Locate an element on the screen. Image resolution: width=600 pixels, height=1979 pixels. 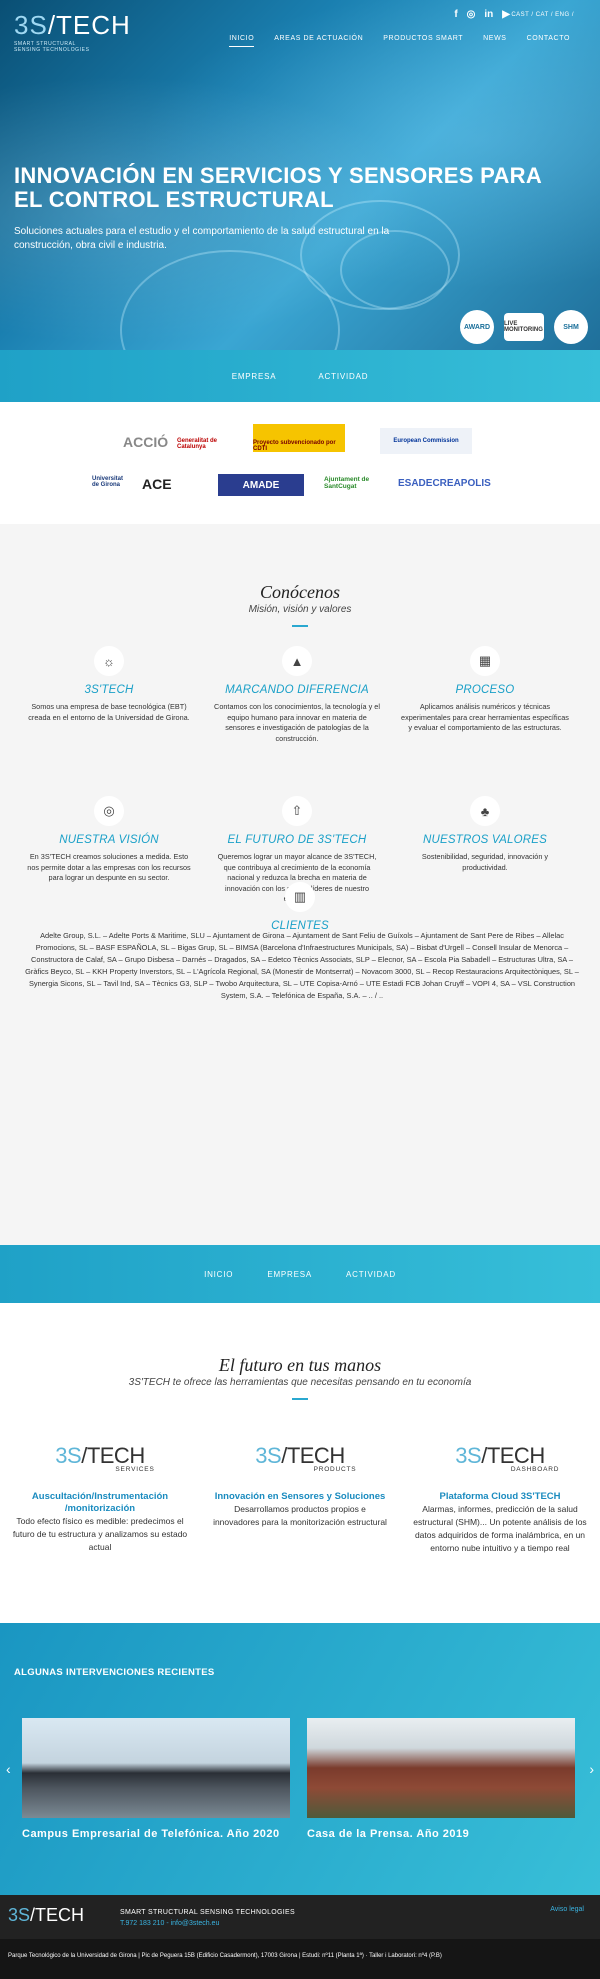
linkedin-icon: in is located at coordinates (488, 14).